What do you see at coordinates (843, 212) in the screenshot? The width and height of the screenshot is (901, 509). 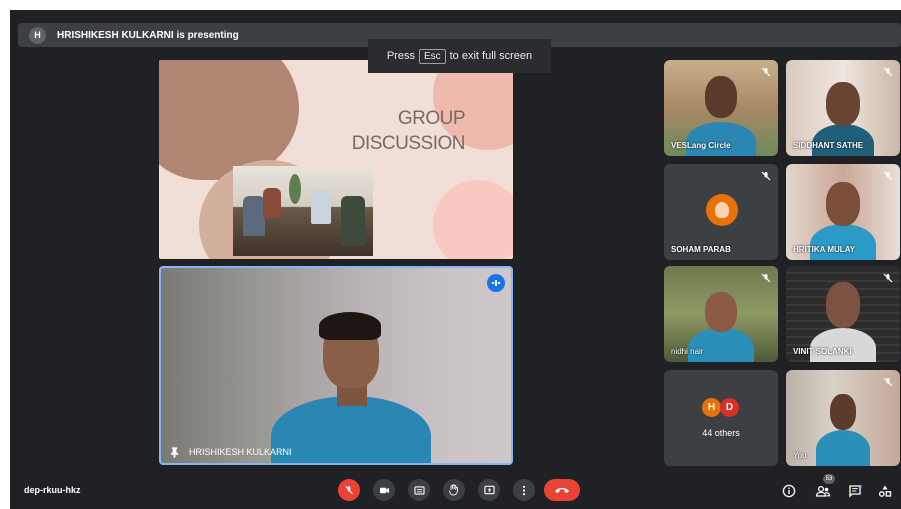 I see `participant-tile: HRITIKA MULAY` at bounding box center [843, 212].